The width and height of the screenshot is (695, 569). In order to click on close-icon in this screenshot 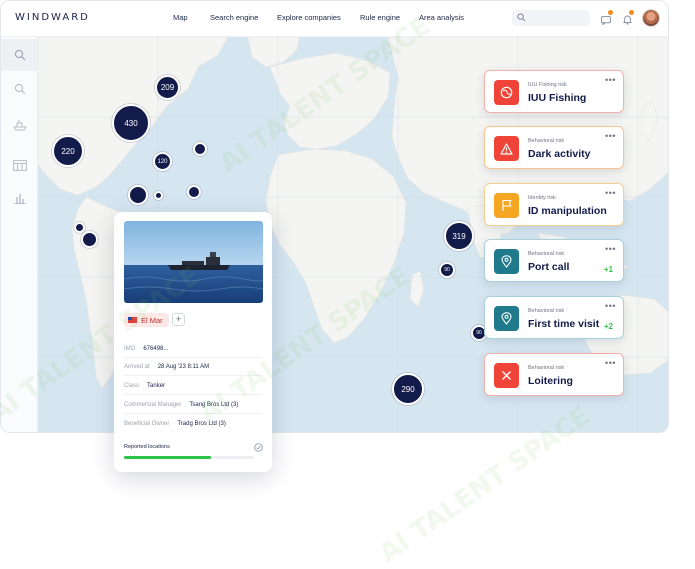, I will do `click(506, 375)`.